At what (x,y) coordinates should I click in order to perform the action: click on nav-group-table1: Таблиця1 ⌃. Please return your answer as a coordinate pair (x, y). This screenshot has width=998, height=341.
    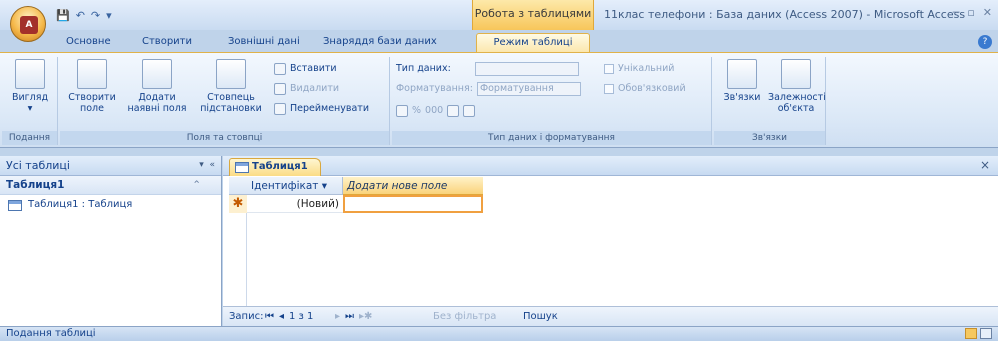
    Looking at the image, I should click on (110, 185).